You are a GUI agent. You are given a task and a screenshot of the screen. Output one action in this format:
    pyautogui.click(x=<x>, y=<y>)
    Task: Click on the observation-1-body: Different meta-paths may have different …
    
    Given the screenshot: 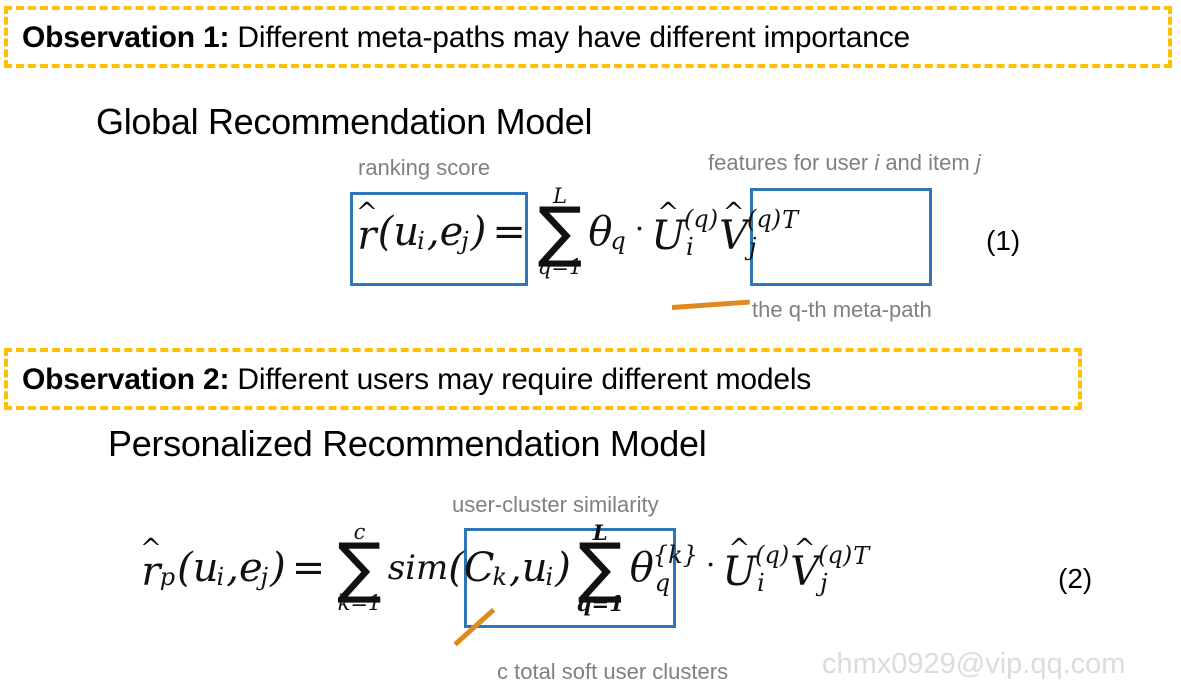 What is the action you would take?
    pyautogui.click(x=569, y=37)
    